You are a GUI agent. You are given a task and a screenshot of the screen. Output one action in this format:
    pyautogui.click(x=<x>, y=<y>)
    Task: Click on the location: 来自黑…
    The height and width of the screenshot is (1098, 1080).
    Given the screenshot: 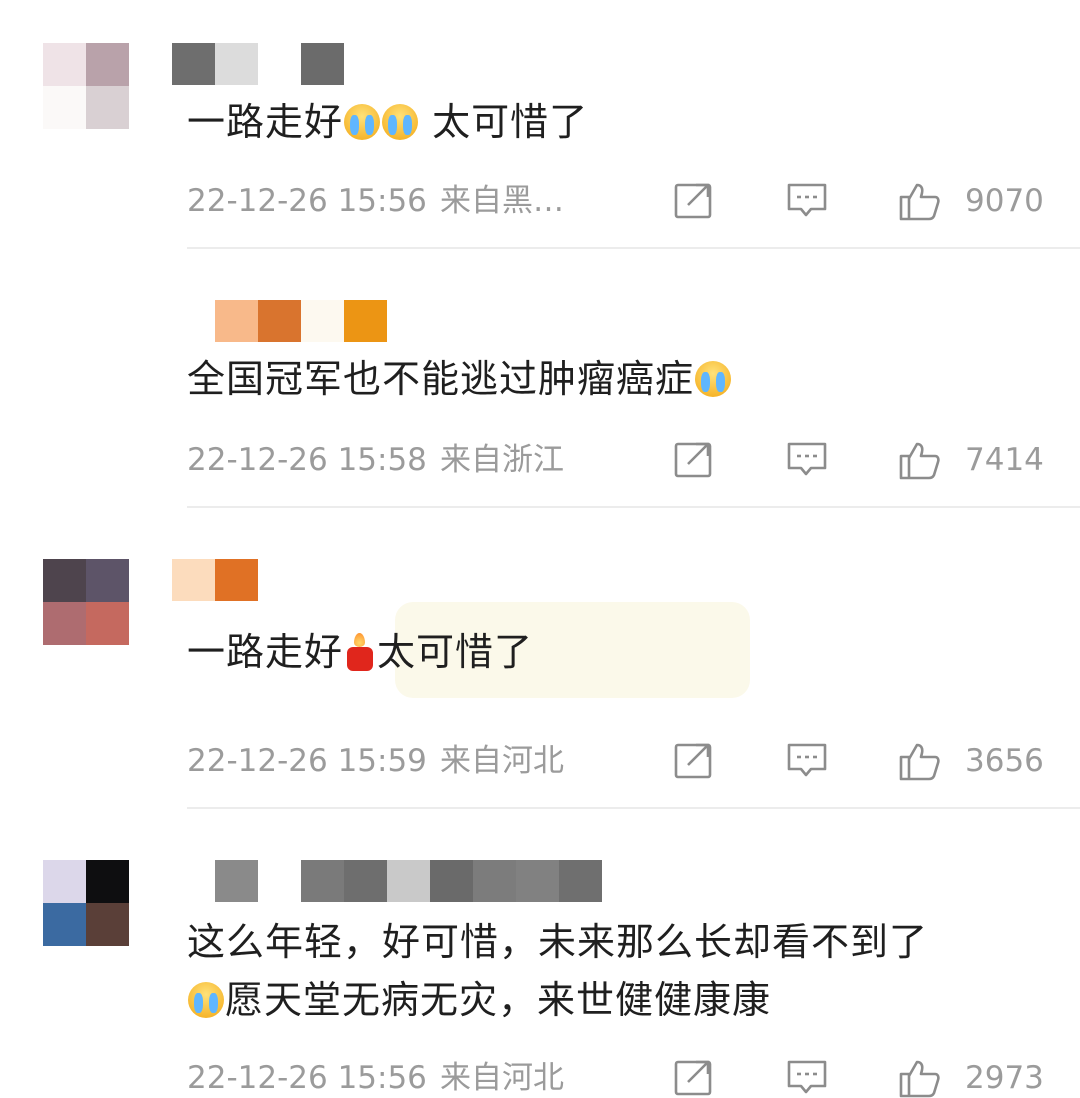 What is the action you would take?
    pyautogui.click(x=502, y=201)
    